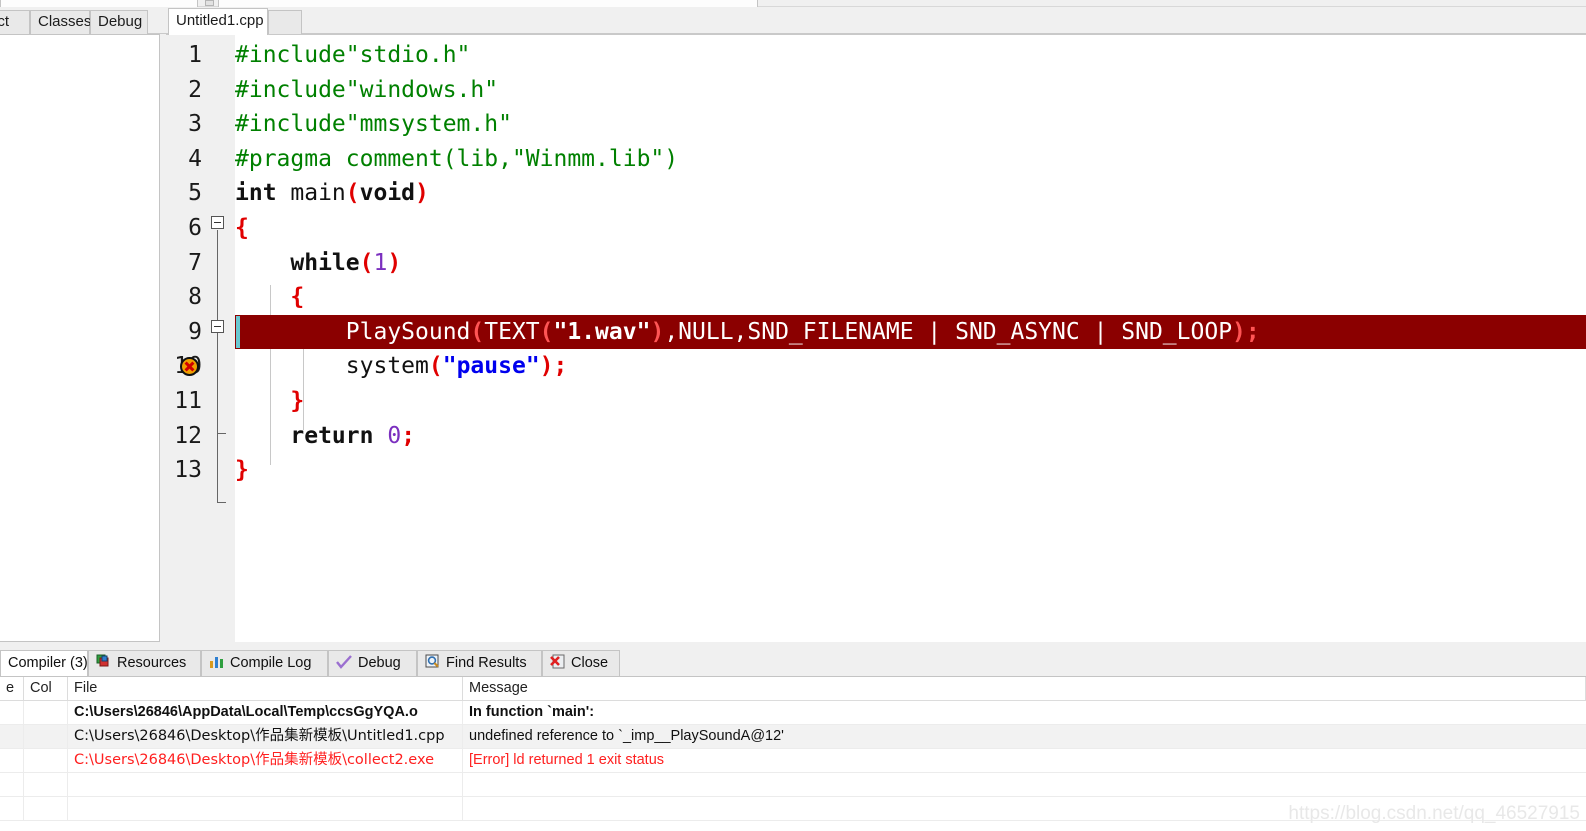 This screenshot has height=831, width=1586. Describe the element at coordinates (311, 435) in the screenshot. I see `code-token: return` at that location.